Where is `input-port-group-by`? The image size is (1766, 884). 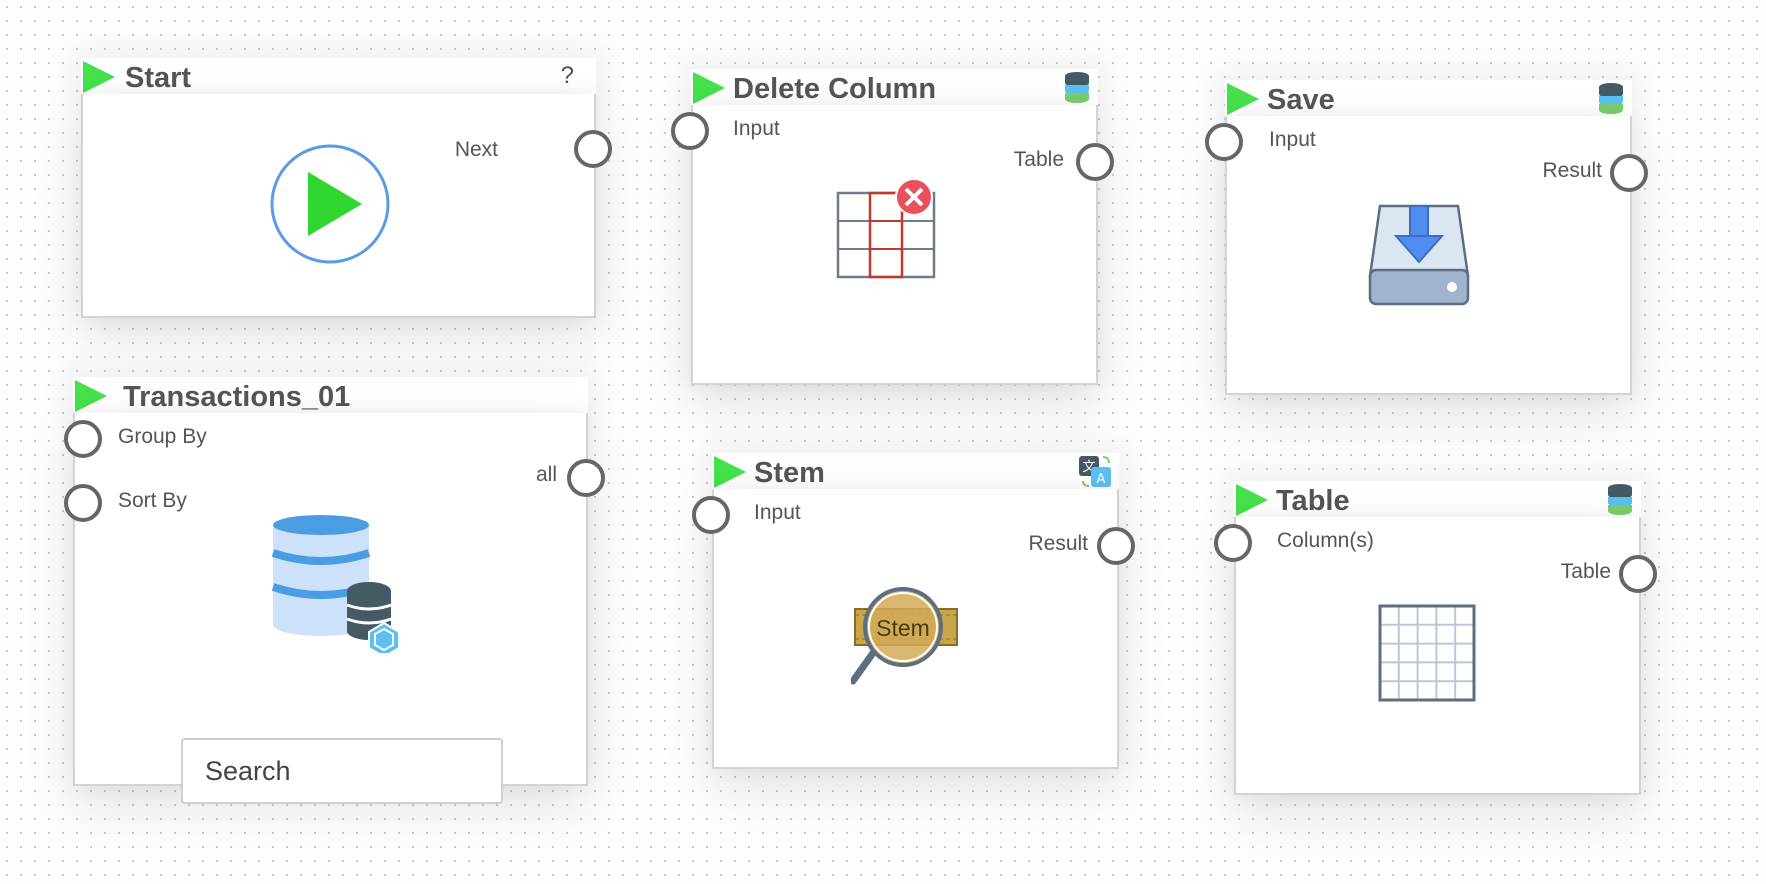
input-port-group-by is located at coordinates (83, 439).